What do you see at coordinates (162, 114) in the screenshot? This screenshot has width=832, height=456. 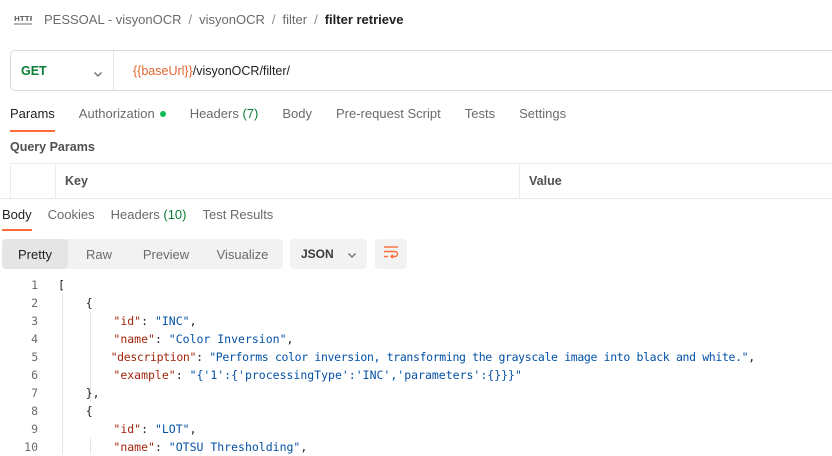 I see `status-dot-icon` at bounding box center [162, 114].